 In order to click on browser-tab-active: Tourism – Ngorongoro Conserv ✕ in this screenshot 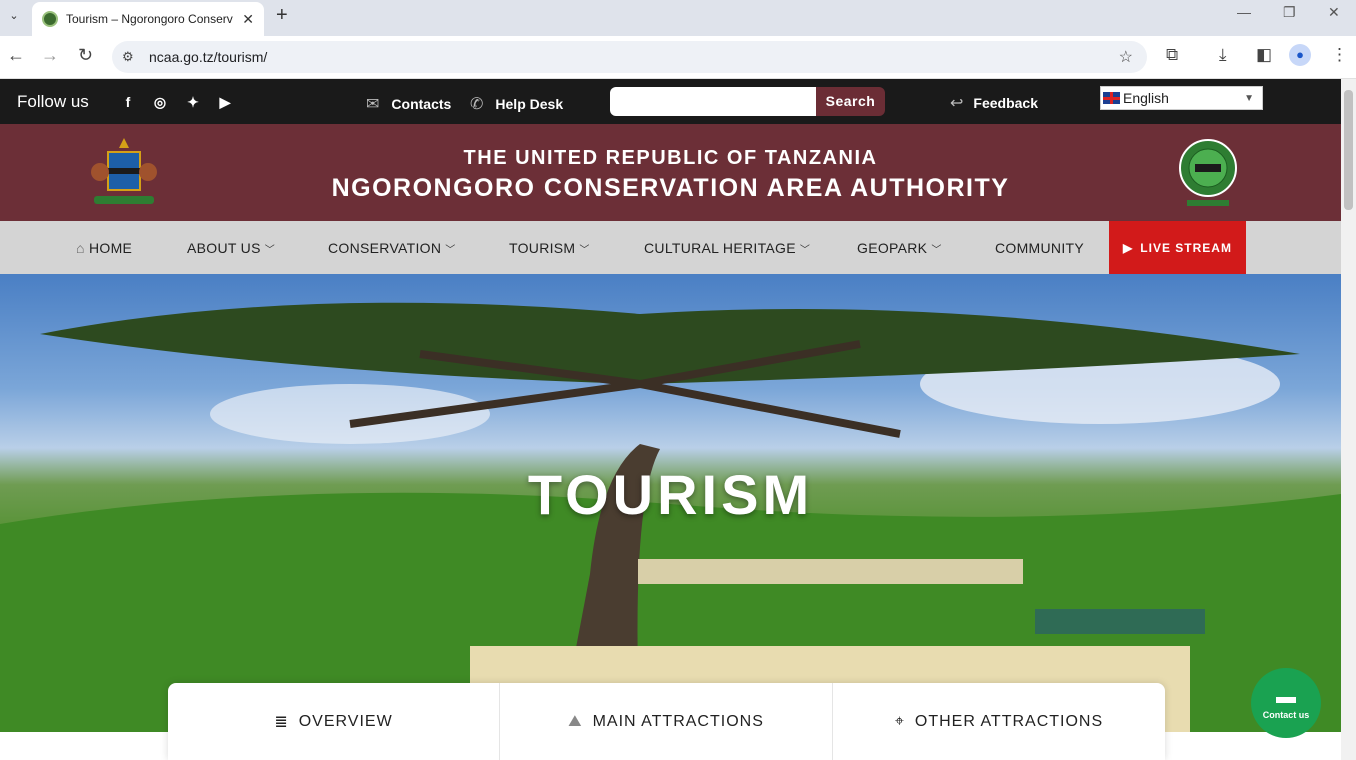, I will do `click(148, 19)`.